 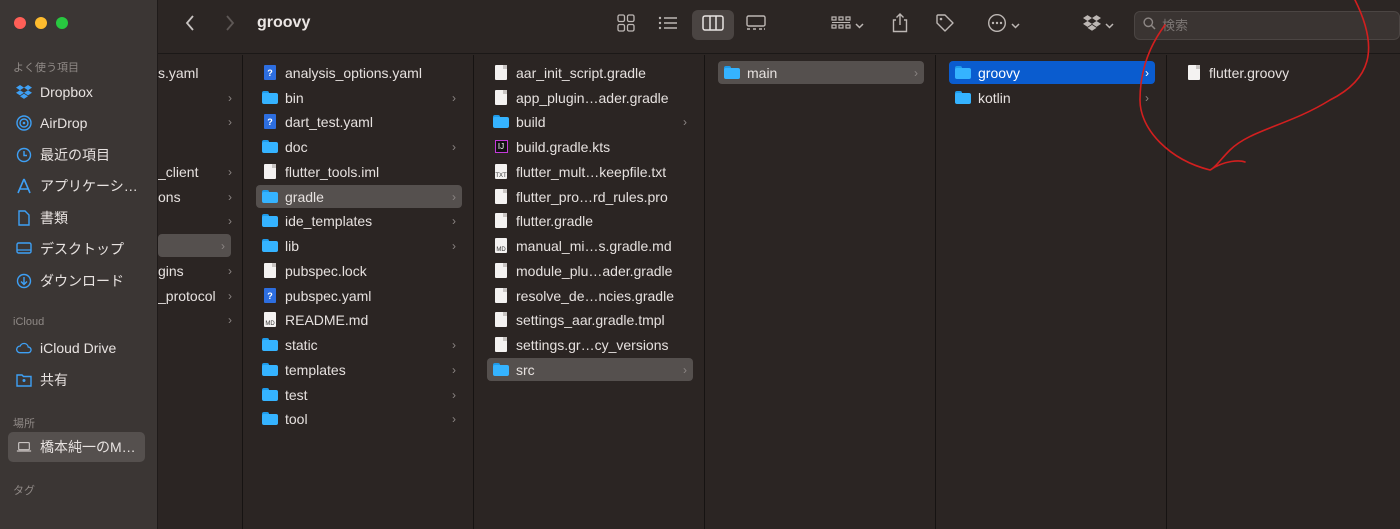 I want to click on list-item-selected: src ›, so click(x=590, y=369).